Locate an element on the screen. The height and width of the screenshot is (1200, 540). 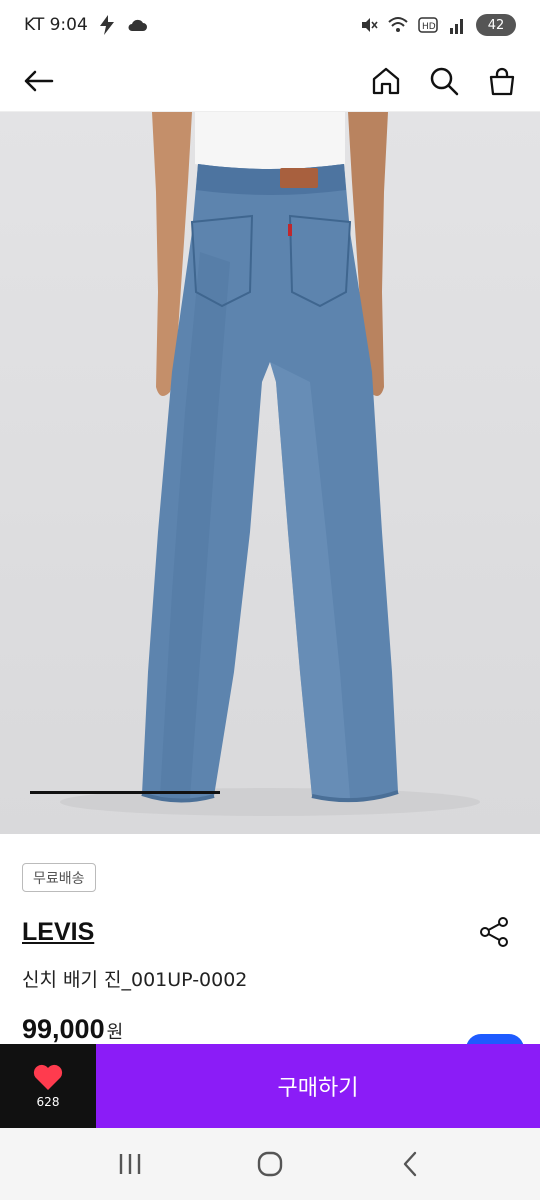
buy-button-label: 구매하기 is located at coordinates (318, 1088).